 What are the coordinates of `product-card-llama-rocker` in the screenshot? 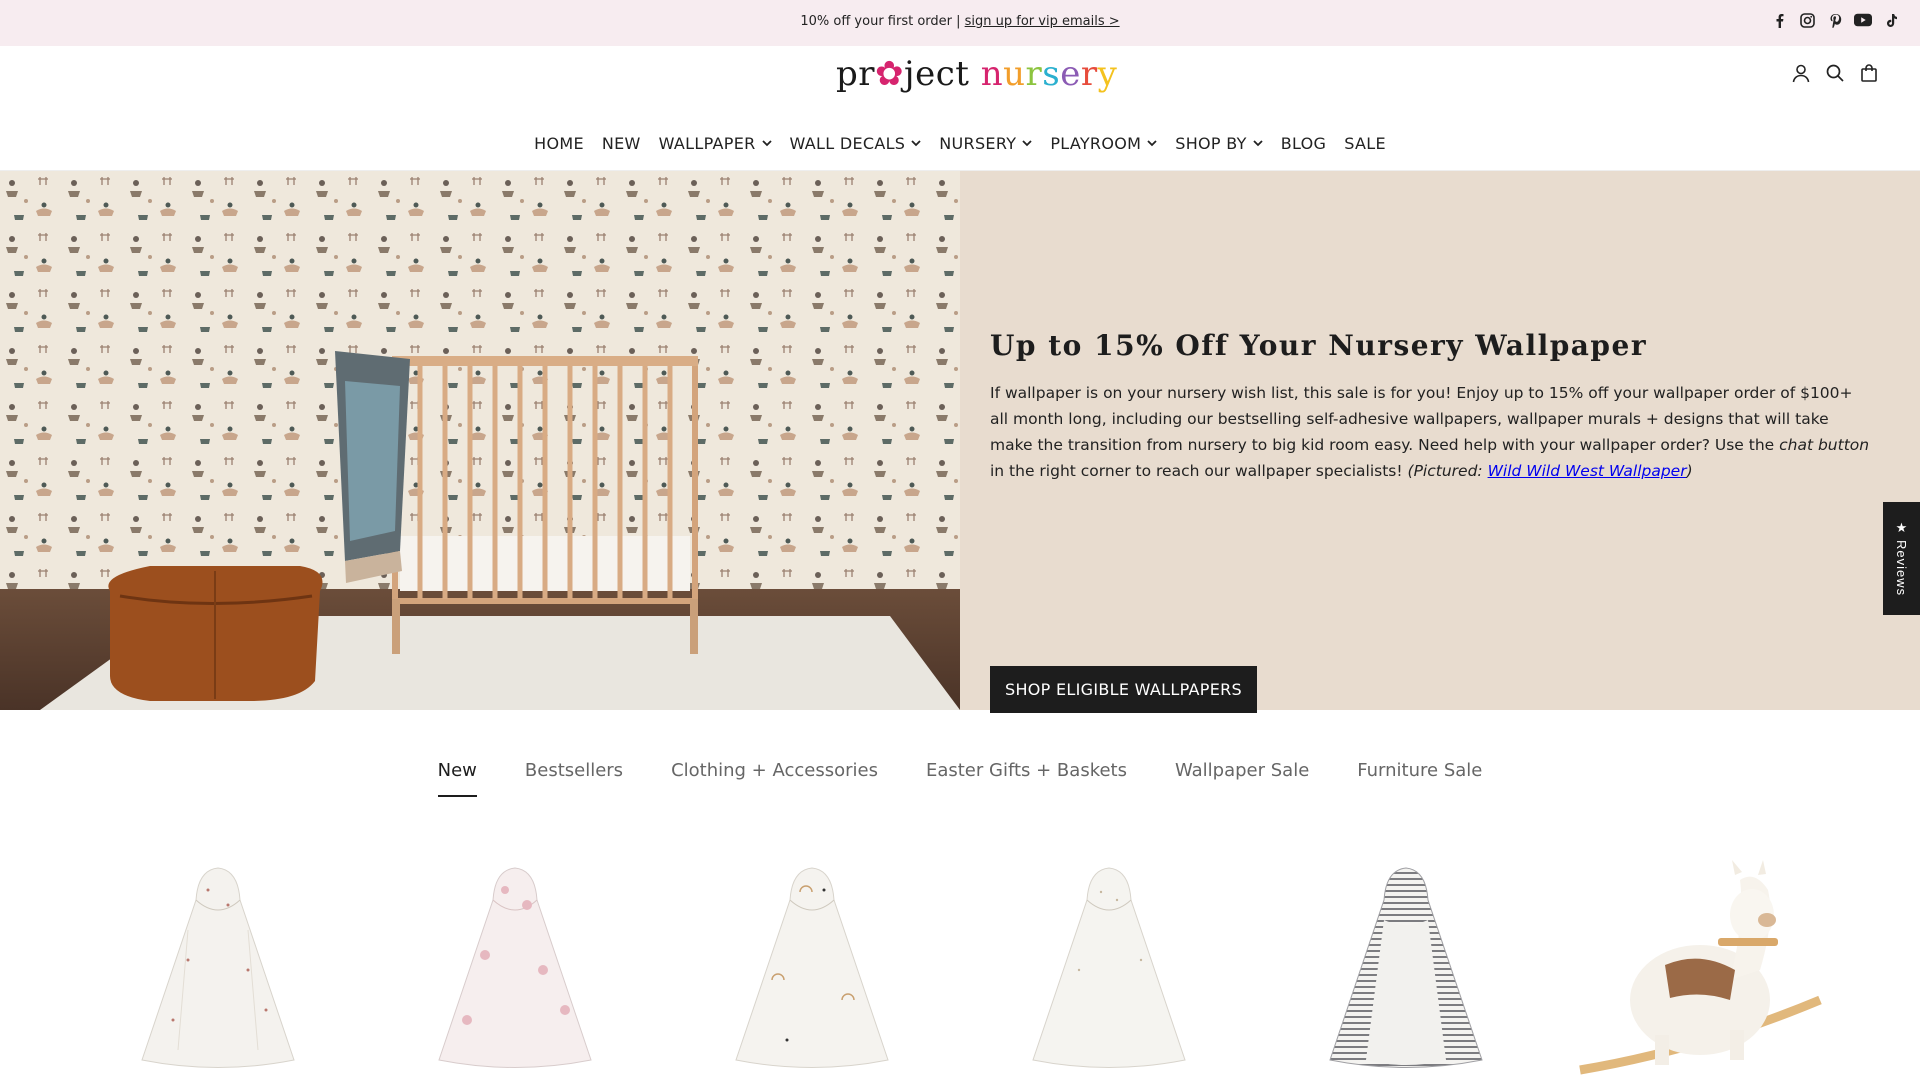 It's located at (1700, 970).